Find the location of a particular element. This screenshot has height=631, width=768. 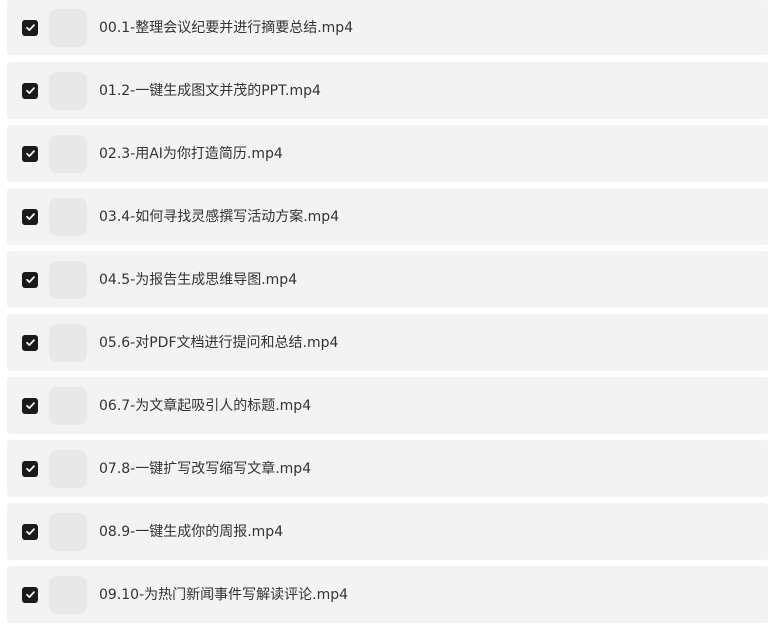

file-row: 09.10-为热门新闻事件写解读评论.mp4 is located at coordinates (387, 594).